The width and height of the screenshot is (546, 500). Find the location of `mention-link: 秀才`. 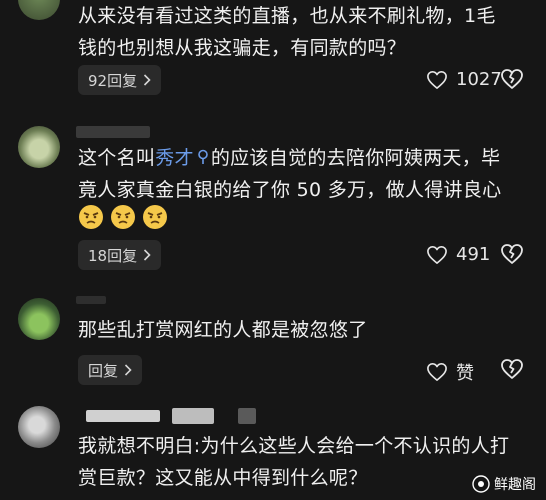

mention-link: 秀才 is located at coordinates (183, 158).